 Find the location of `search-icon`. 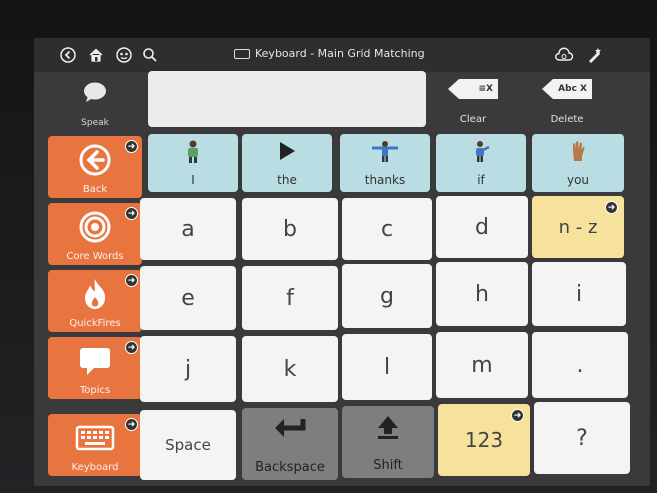

search-icon is located at coordinates (150, 55).